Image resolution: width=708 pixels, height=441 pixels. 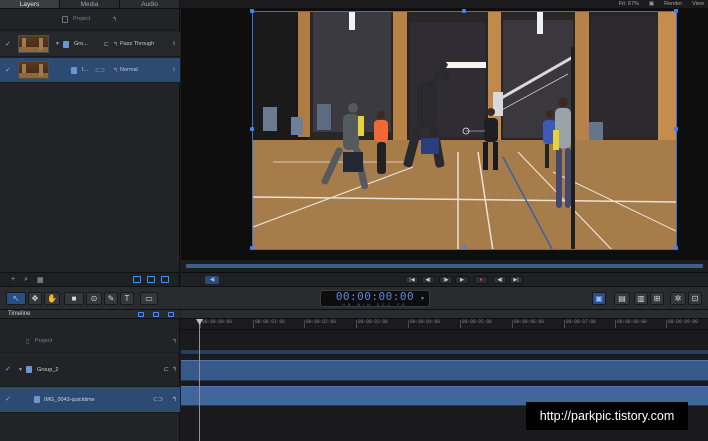 I want to click on tab-layers: Layers, so click(x=30, y=4).